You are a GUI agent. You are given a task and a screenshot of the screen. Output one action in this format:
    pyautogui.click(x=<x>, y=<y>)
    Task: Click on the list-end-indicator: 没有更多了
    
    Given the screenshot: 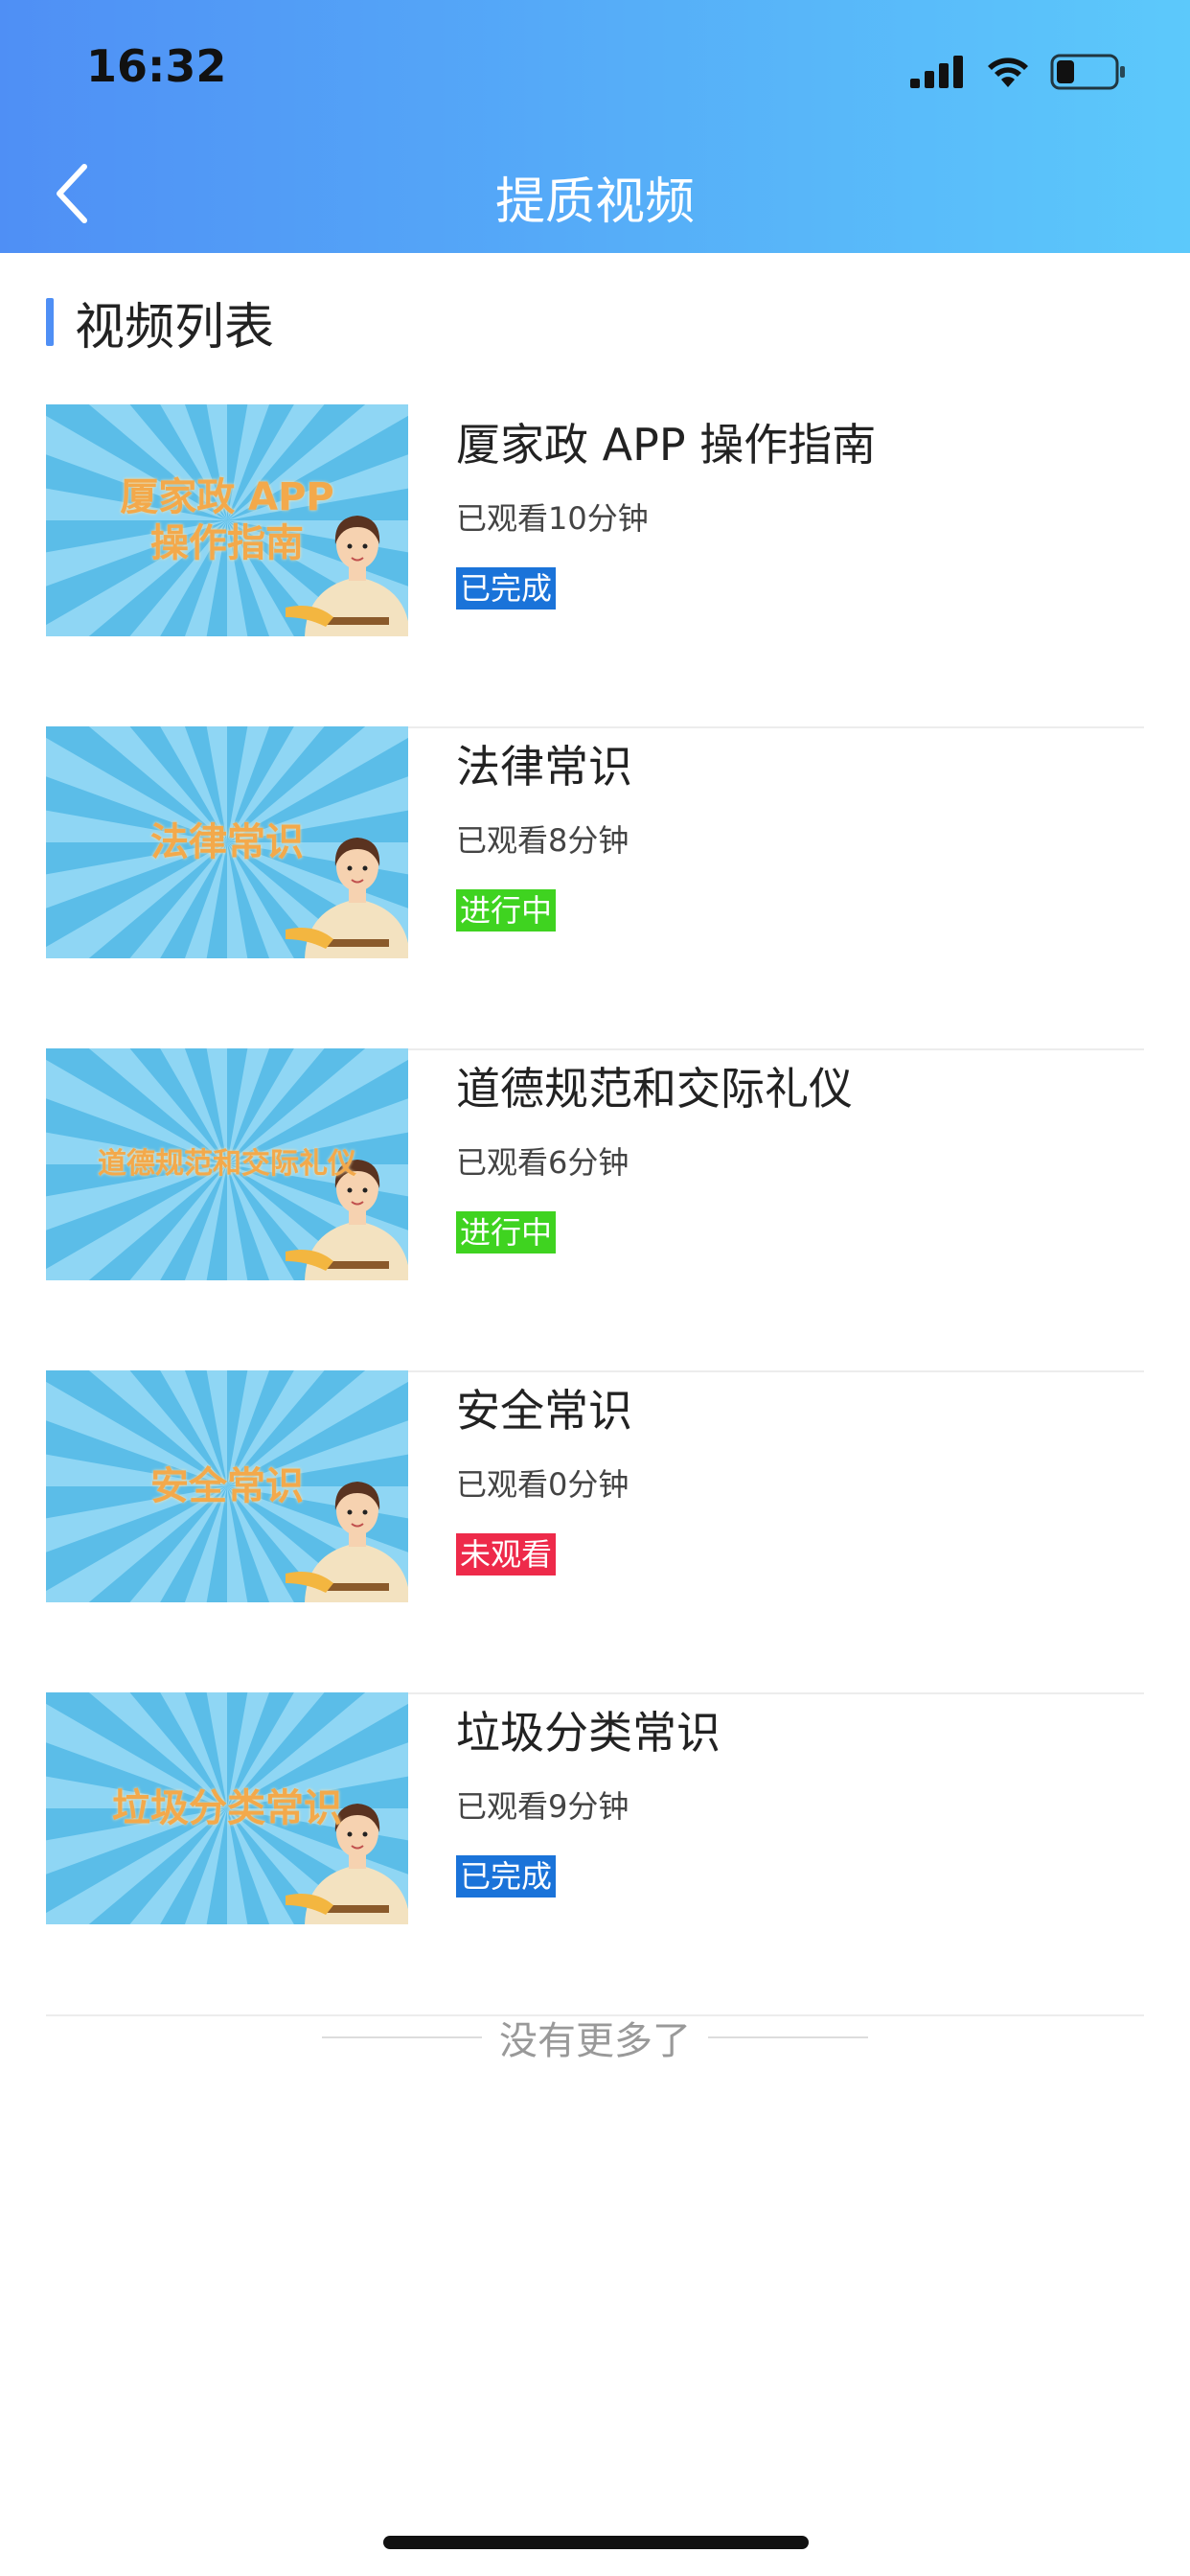 What is the action you would take?
    pyautogui.click(x=595, y=2037)
    